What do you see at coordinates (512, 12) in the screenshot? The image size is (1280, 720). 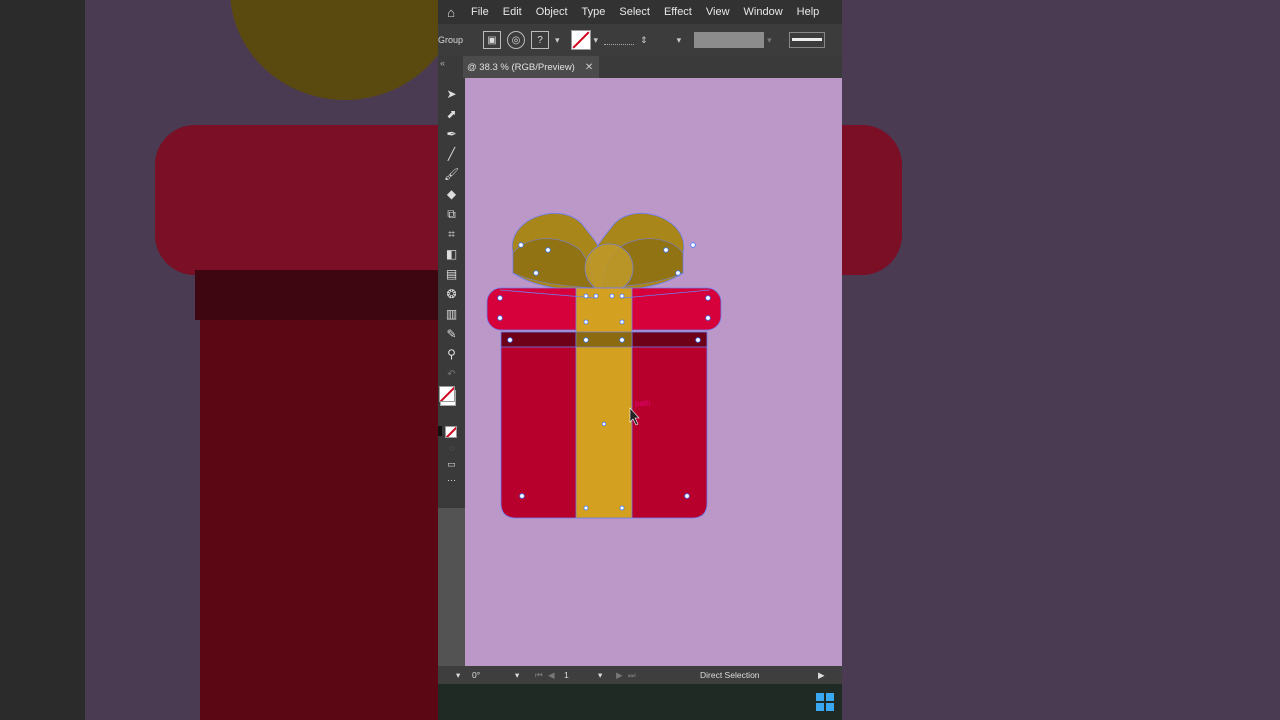 I see `menu-edit: Edit` at bounding box center [512, 12].